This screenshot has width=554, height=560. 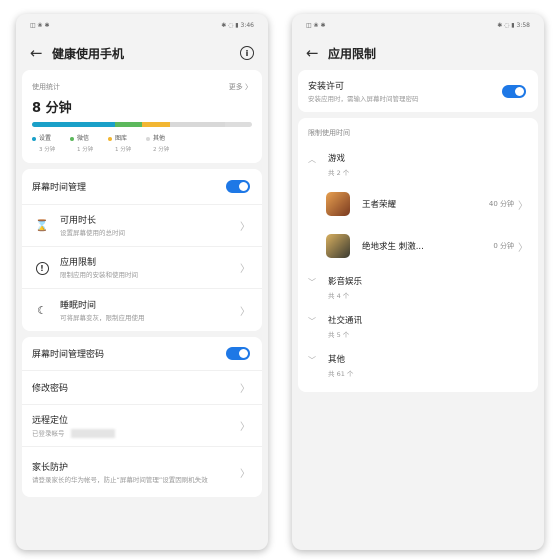 I want to click on status-bar: ◫ ❀ ✱ ✱ ◌ ▮ 3:46, so click(x=142, y=25).